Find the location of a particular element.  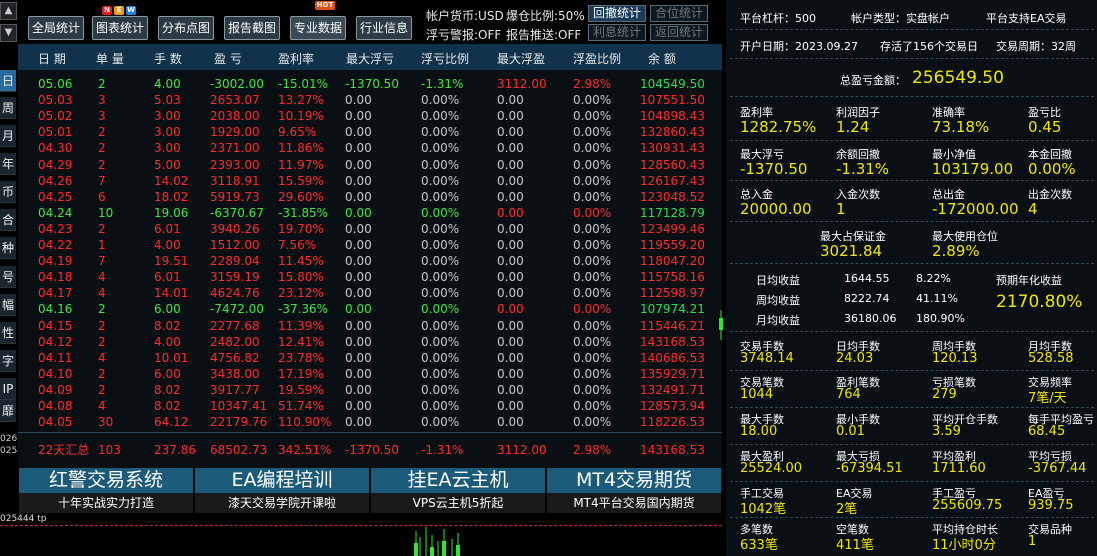

period-ip-tab: IP is located at coordinates (8, 389).